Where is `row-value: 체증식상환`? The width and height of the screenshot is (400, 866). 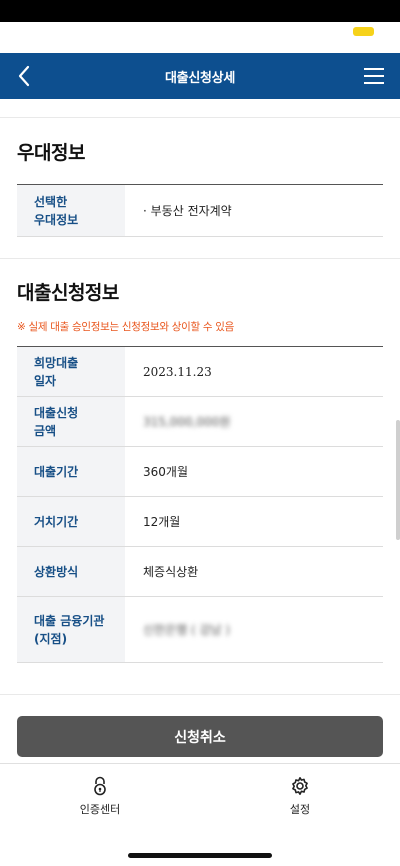
row-value: 체증식상환 is located at coordinates (171, 572).